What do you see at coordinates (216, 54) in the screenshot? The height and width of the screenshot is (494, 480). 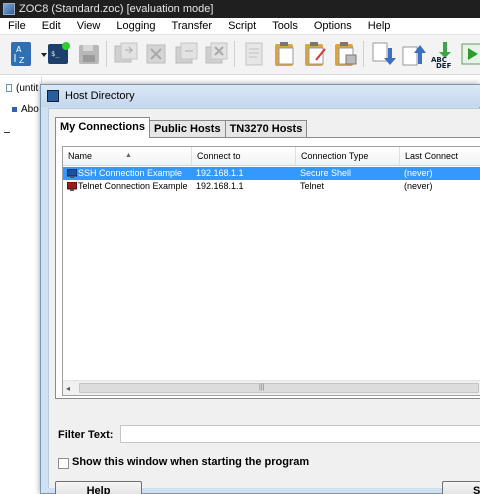 I see `close-session-icon` at bounding box center [216, 54].